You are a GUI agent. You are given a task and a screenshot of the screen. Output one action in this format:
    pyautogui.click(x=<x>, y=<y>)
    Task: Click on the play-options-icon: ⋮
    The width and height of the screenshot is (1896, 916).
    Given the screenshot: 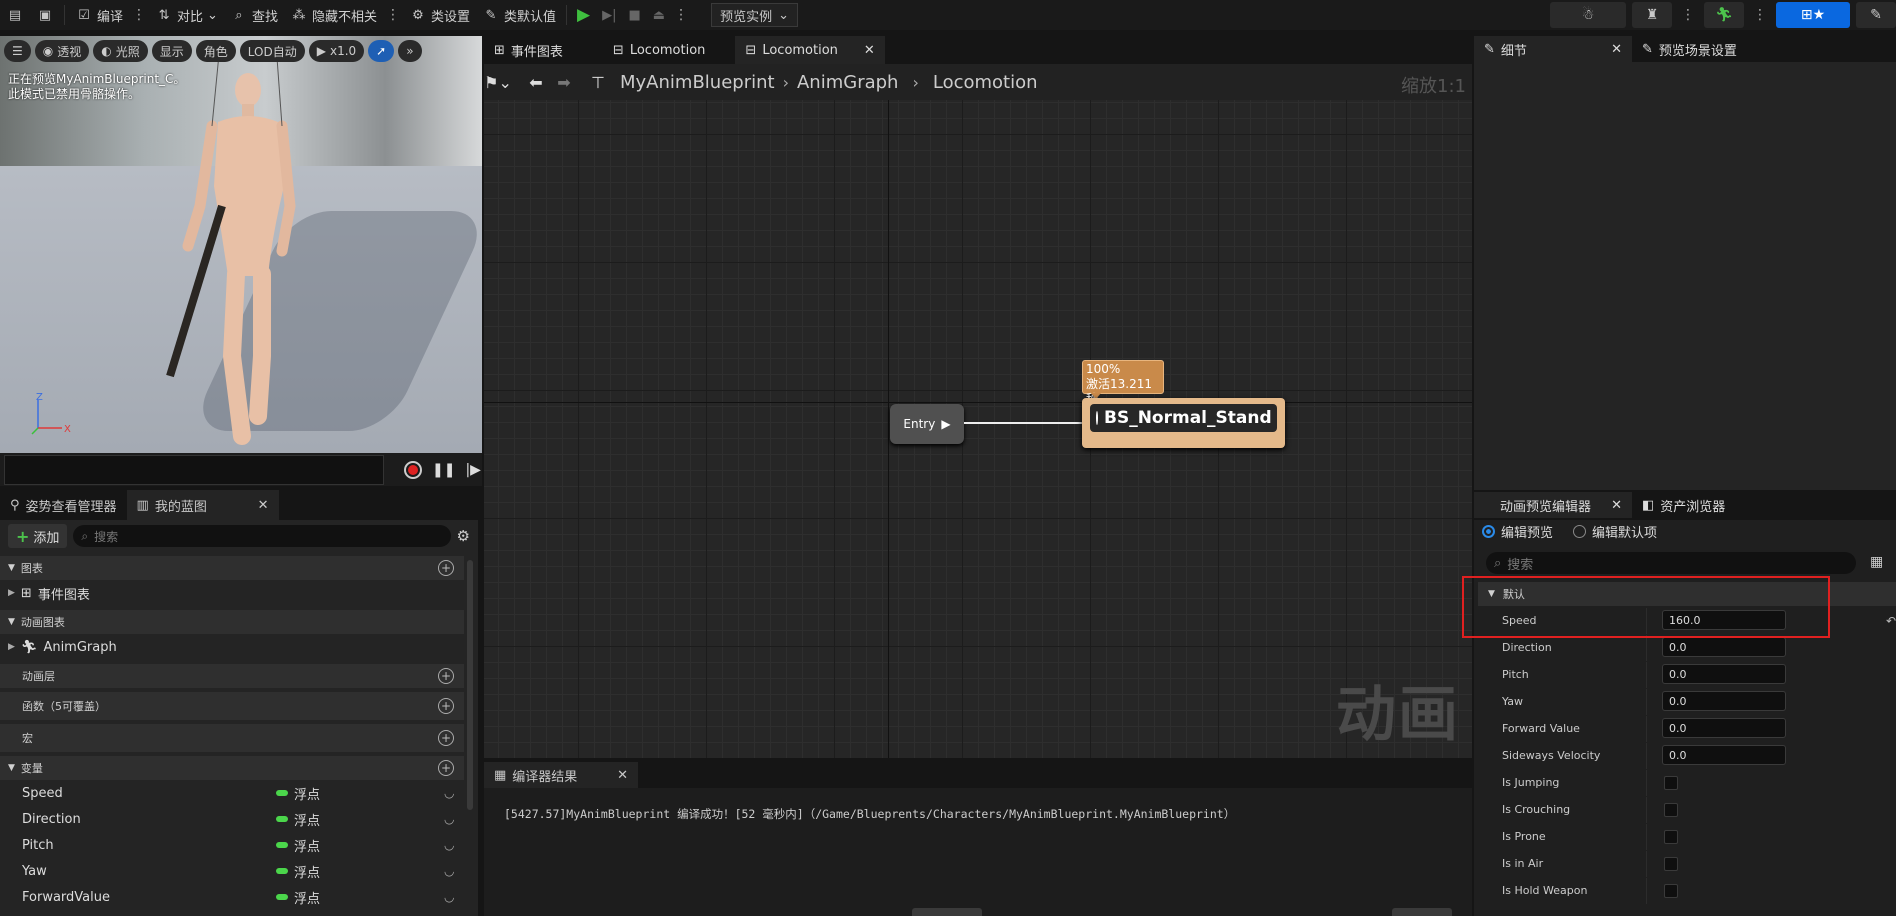 What is the action you would take?
    pyautogui.click(x=681, y=15)
    